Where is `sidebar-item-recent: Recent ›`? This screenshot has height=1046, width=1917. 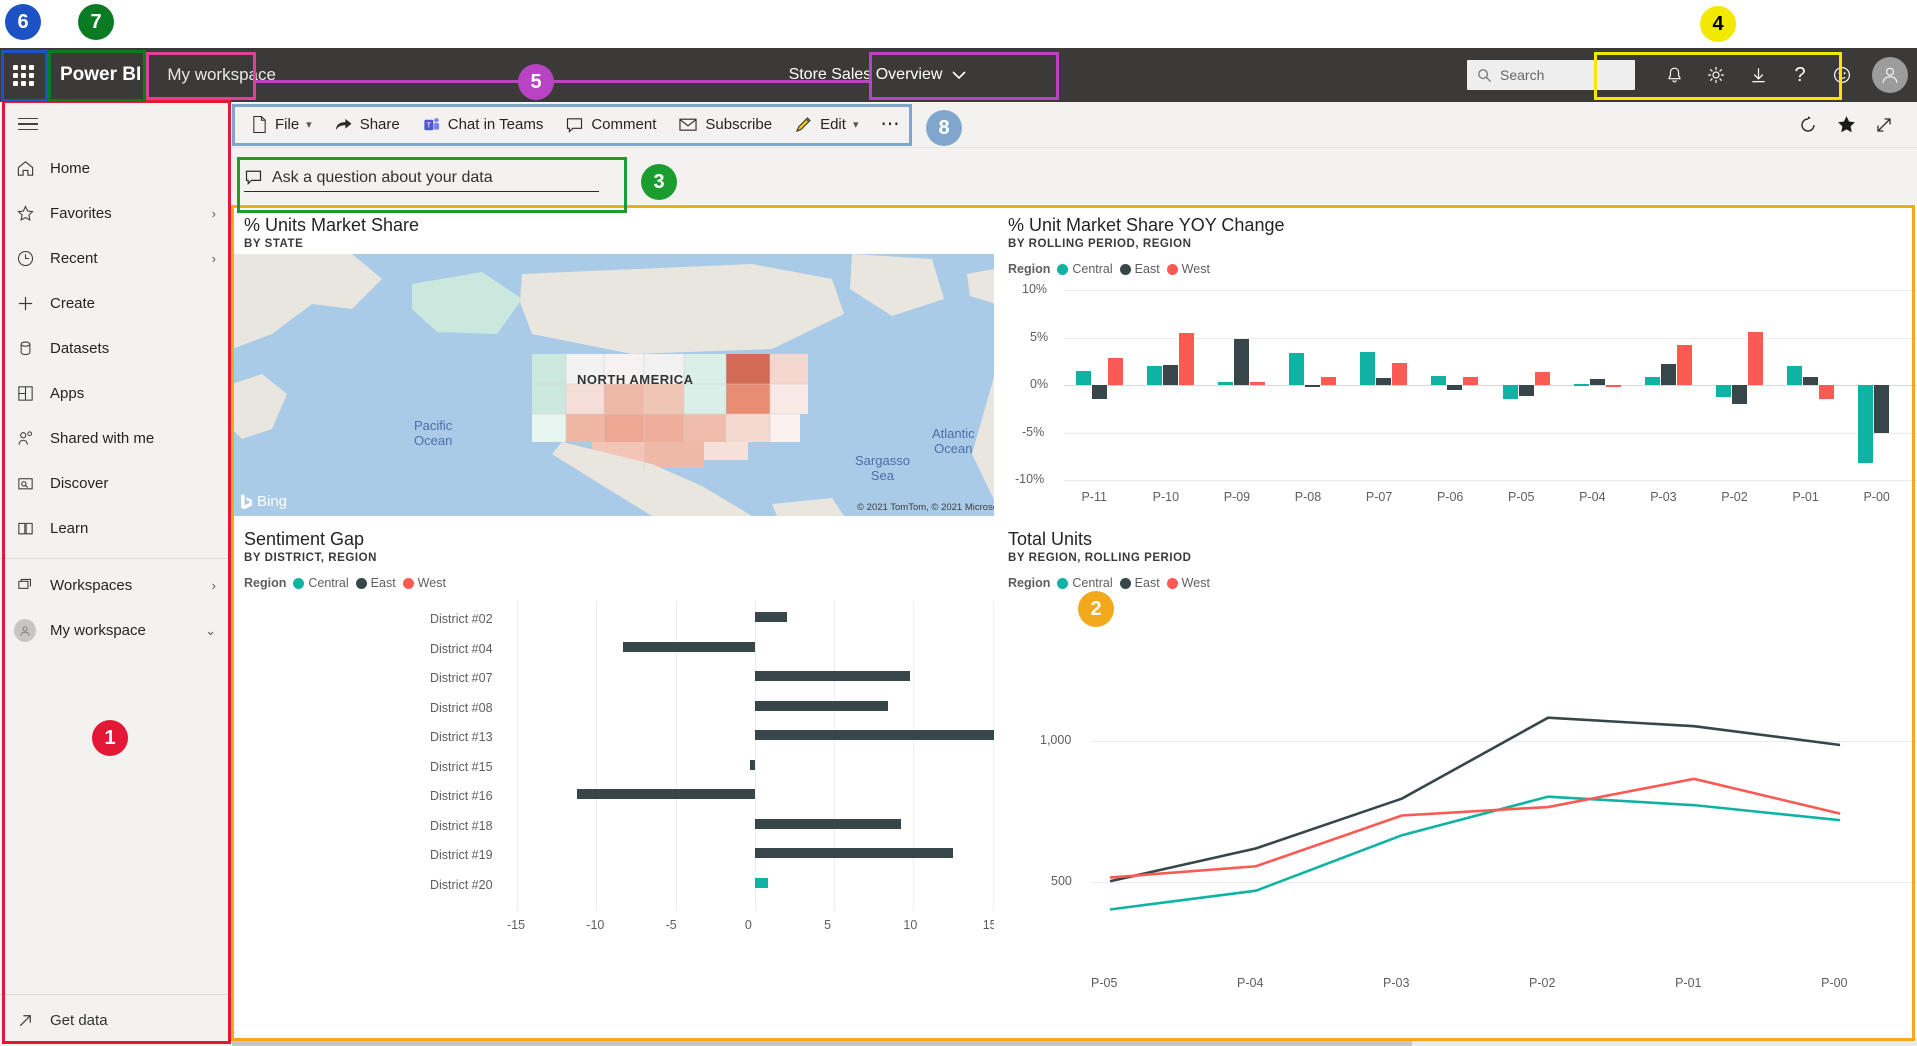 sidebar-item-recent: Recent › is located at coordinates (115, 258).